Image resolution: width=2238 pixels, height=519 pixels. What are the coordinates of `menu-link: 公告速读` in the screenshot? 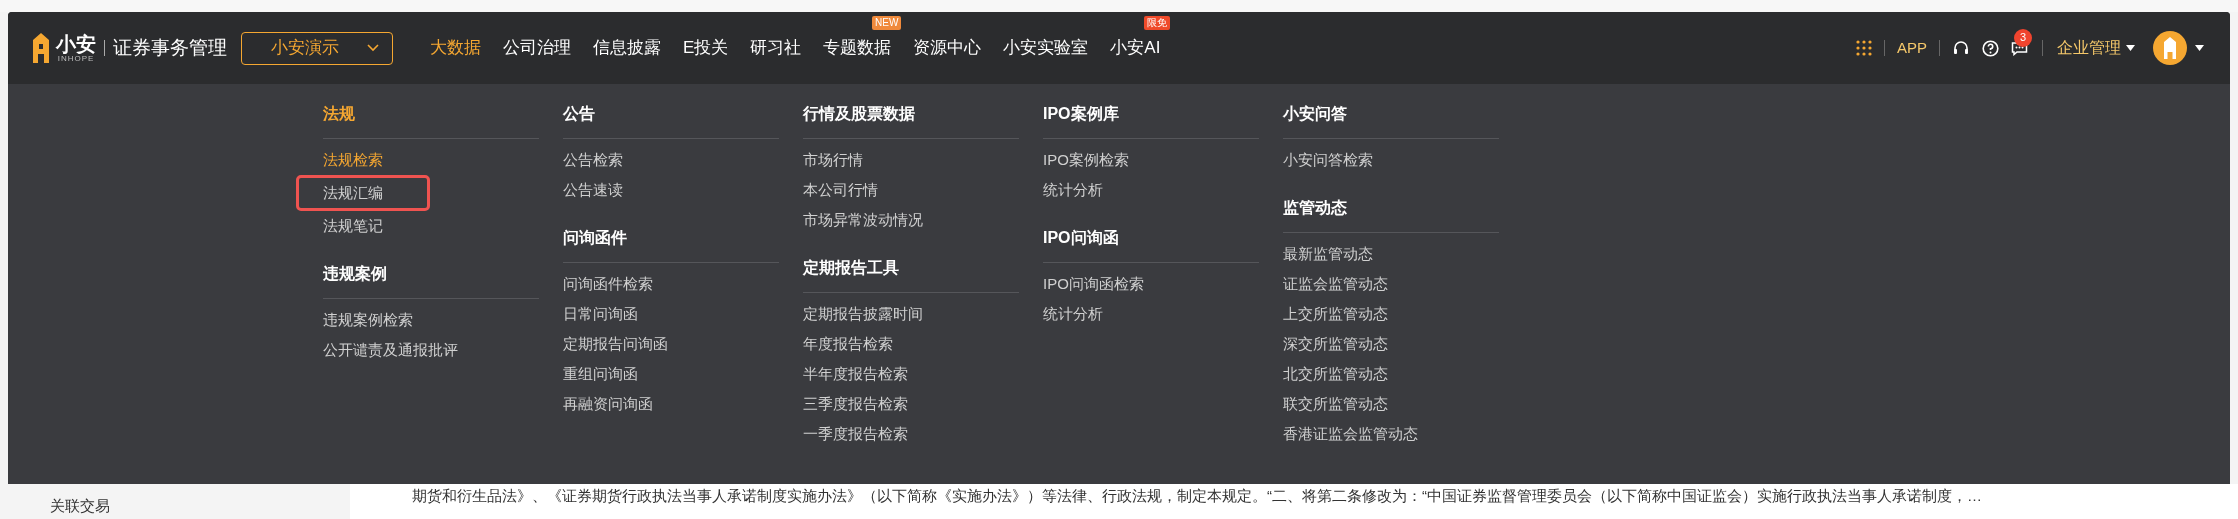 It's located at (593, 190).